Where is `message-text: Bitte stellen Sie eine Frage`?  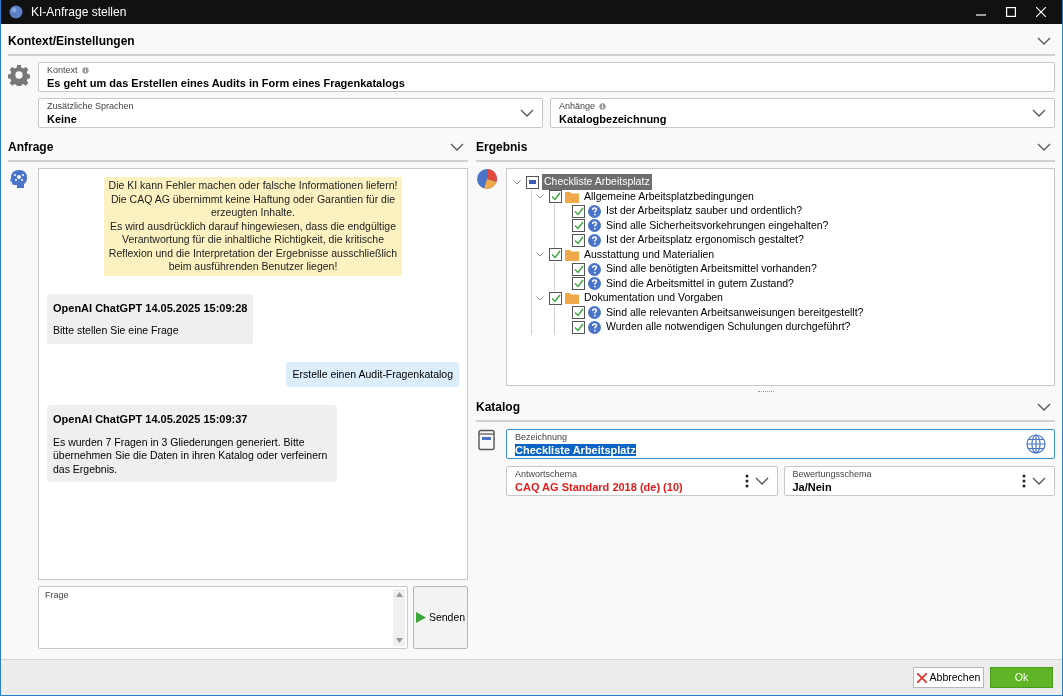
message-text: Bitte stellen Sie eine Frage is located at coordinates (116, 331).